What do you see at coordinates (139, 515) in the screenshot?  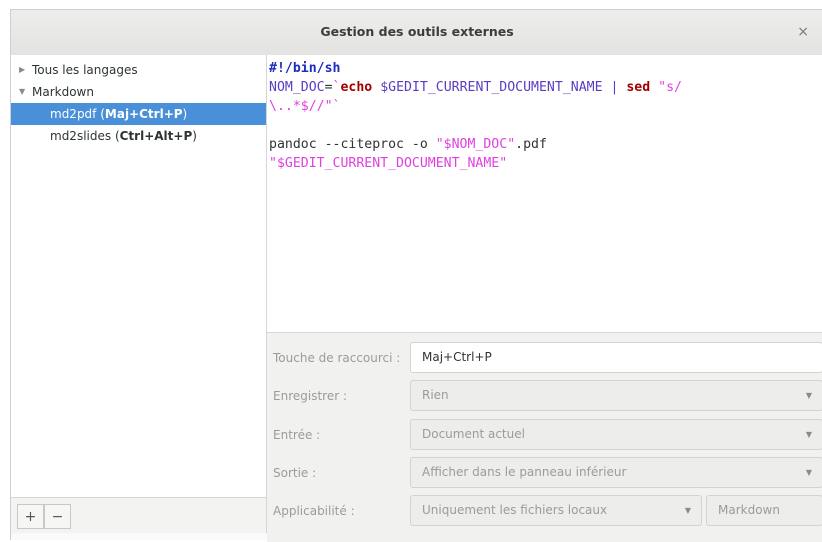 I see `tree-toolbar: + −` at bounding box center [139, 515].